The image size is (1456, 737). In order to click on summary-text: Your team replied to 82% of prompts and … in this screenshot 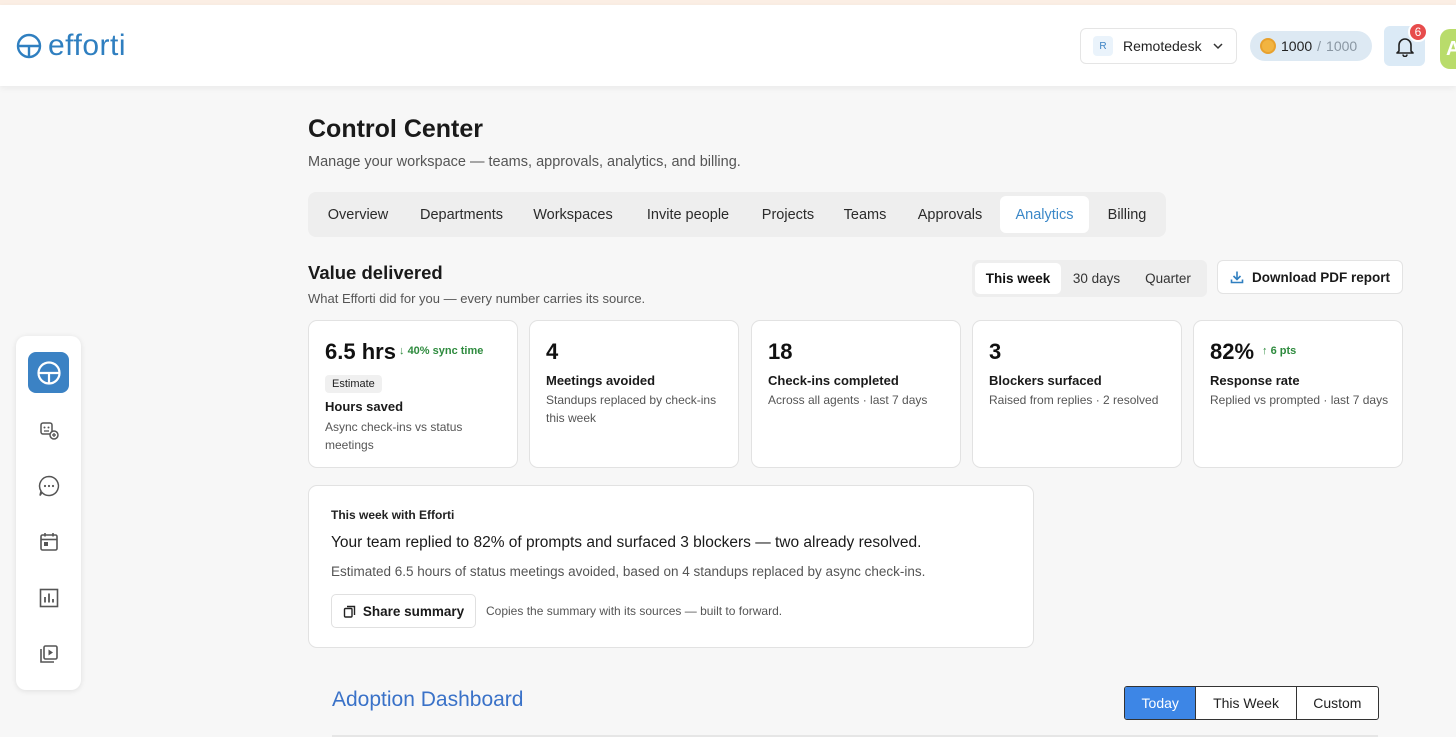, I will do `click(626, 542)`.